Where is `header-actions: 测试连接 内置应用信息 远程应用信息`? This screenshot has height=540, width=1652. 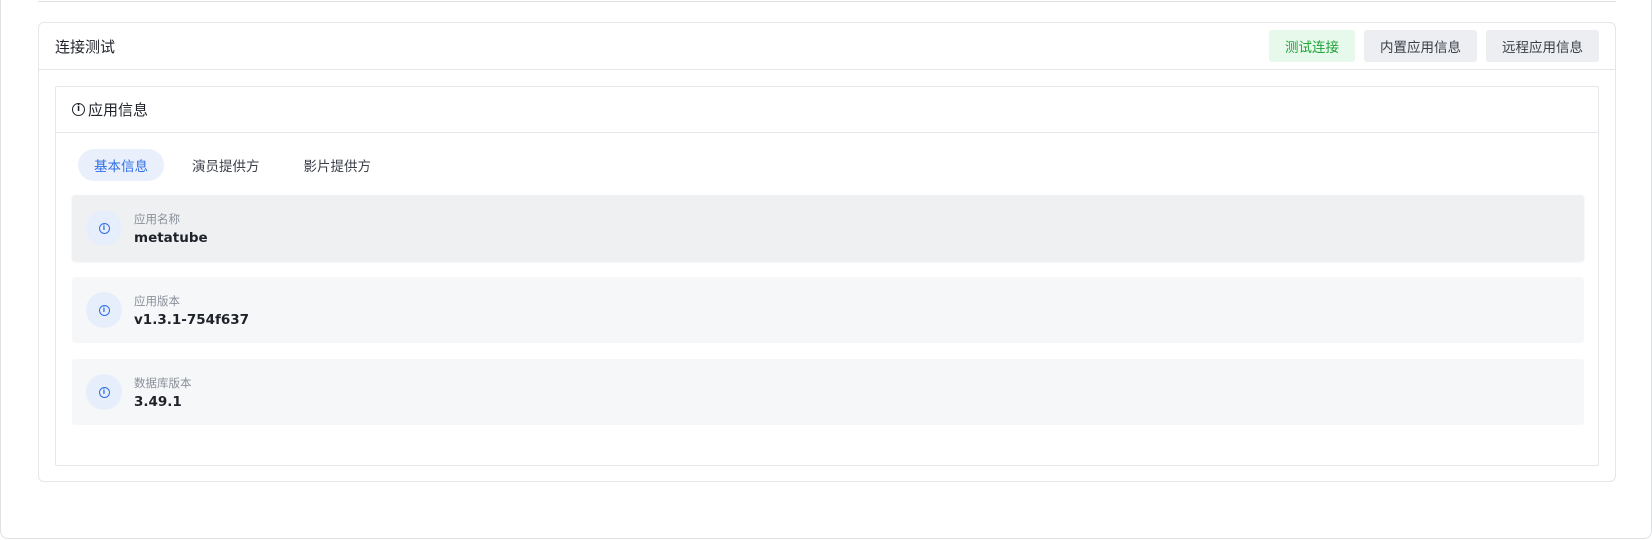
header-actions: 测试连接 内置应用信息 远程应用信息 is located at coordinates (1434, 46).